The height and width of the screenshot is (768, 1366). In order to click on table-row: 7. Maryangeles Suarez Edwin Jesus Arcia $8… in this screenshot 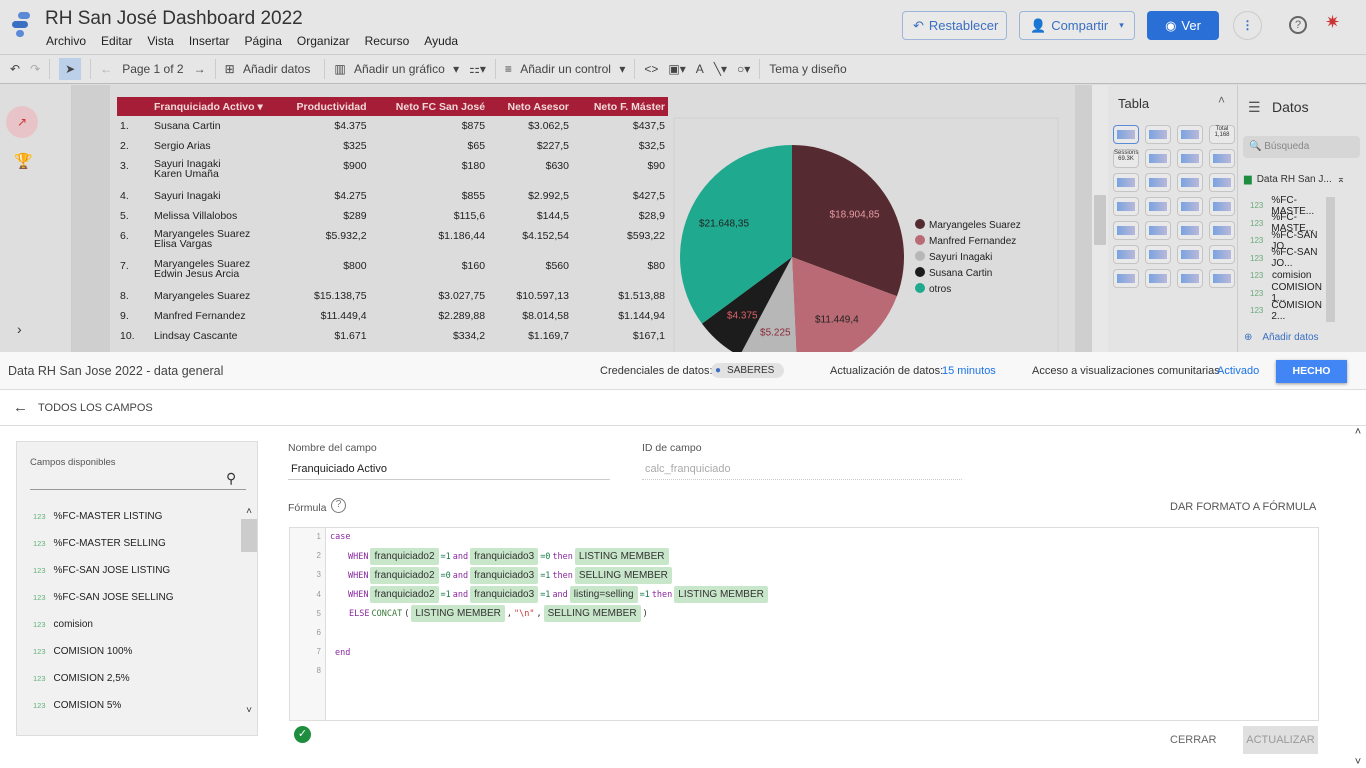, I will do `click(392, 271)`.